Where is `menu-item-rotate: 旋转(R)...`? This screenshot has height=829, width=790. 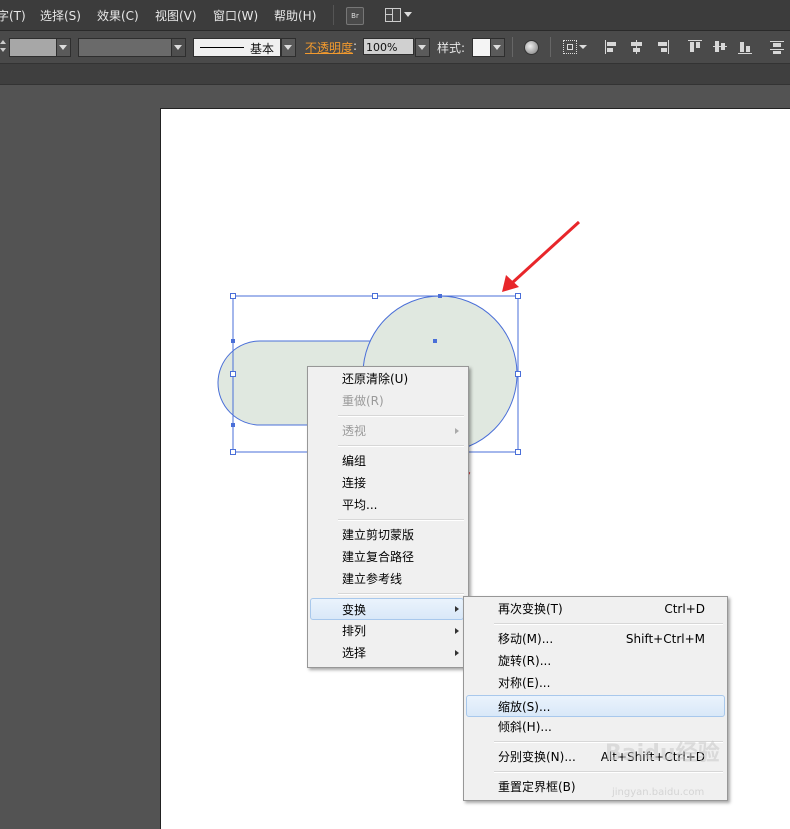
menu-item-rotate: 旋转(R)... is located at coordinates (595, 661).